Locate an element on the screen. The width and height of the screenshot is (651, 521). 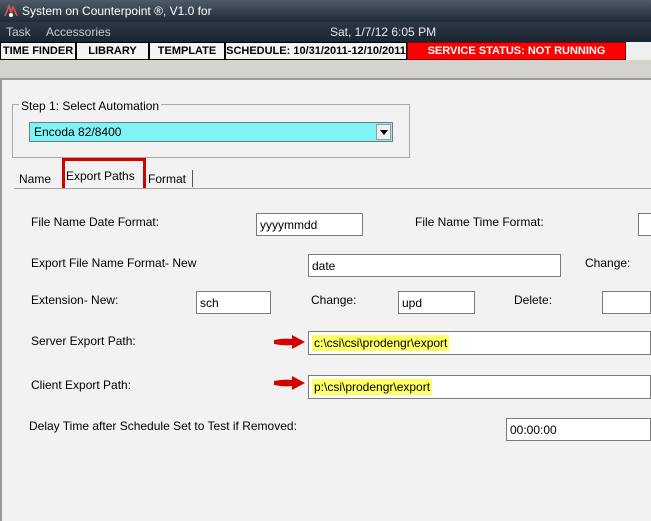
export-file-name-format-label: Export File Name Format- New is located at coordinates (114, 263).